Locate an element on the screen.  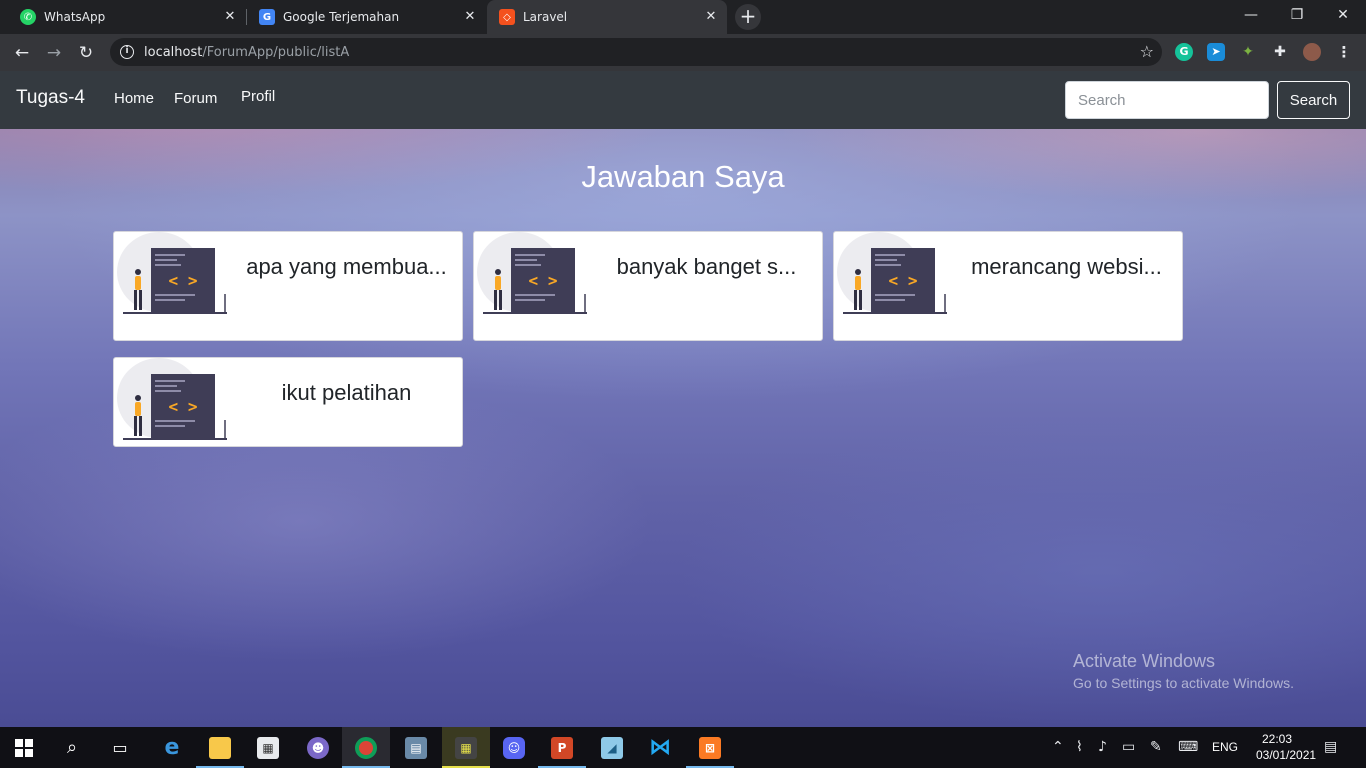
search-button: Search is located at coordinates (1313, 100).